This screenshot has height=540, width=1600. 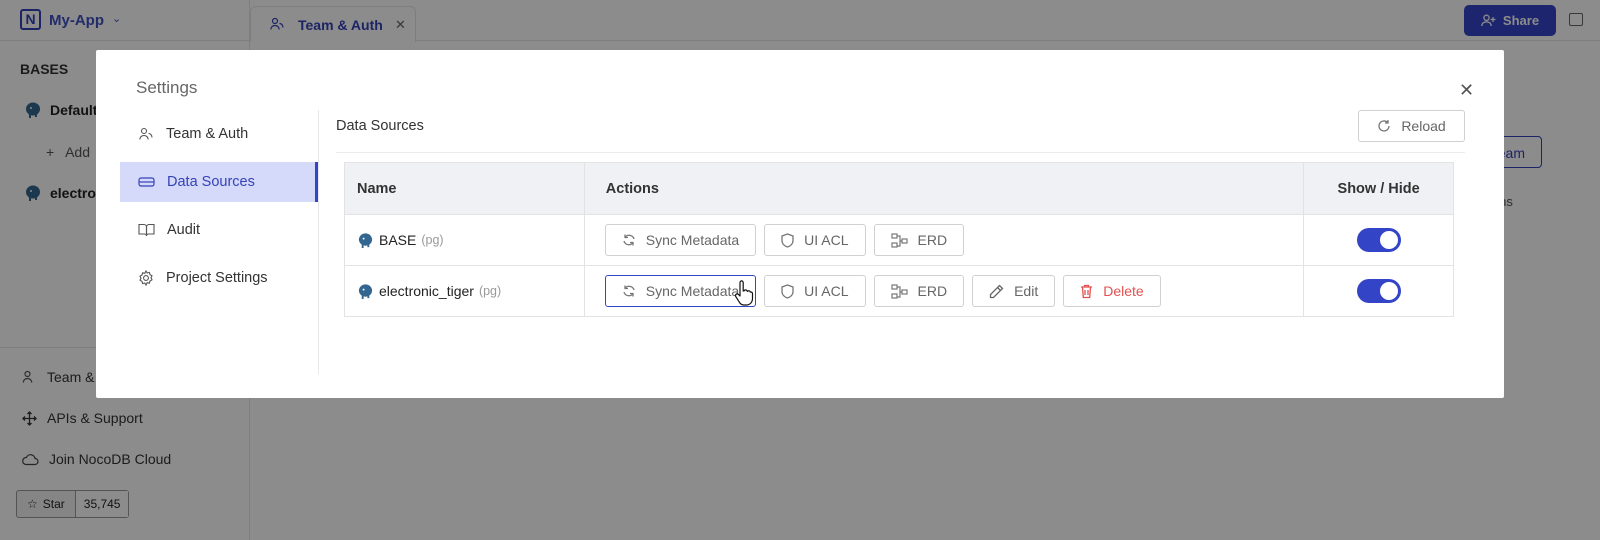 I want to click on section-divider, so click(x=900, y=152).